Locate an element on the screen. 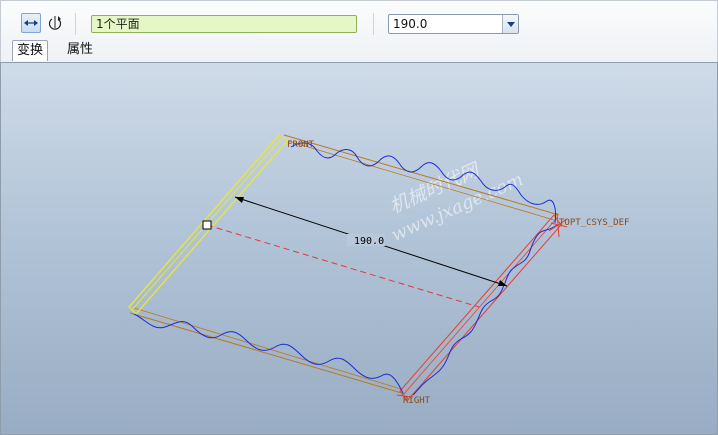 The image size is (718, 435). rotate-icon is located at coordinates (55, 23).